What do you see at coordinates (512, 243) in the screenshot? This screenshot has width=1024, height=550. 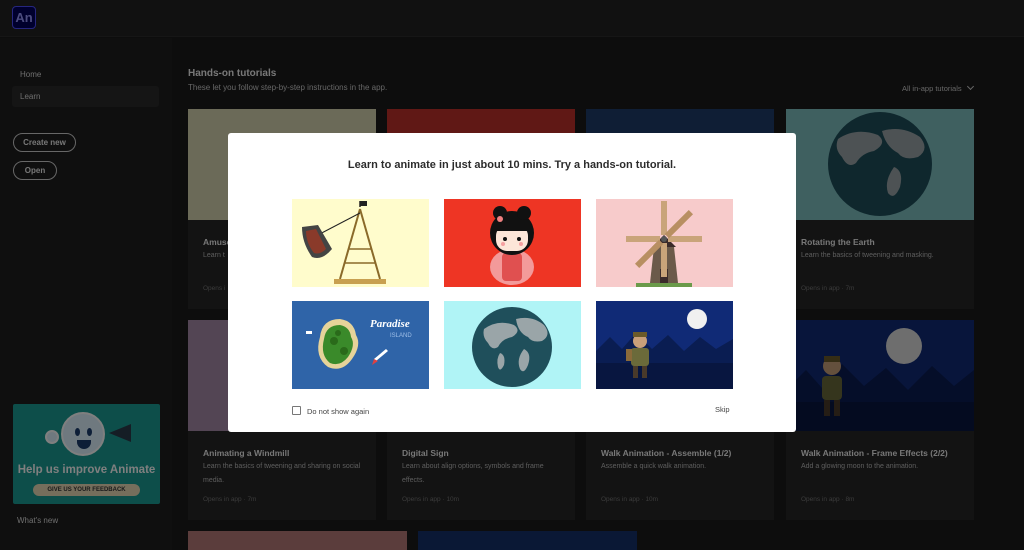 I see `tutorial-tile-kokeshi-doll` at bounding box center [512, 243].